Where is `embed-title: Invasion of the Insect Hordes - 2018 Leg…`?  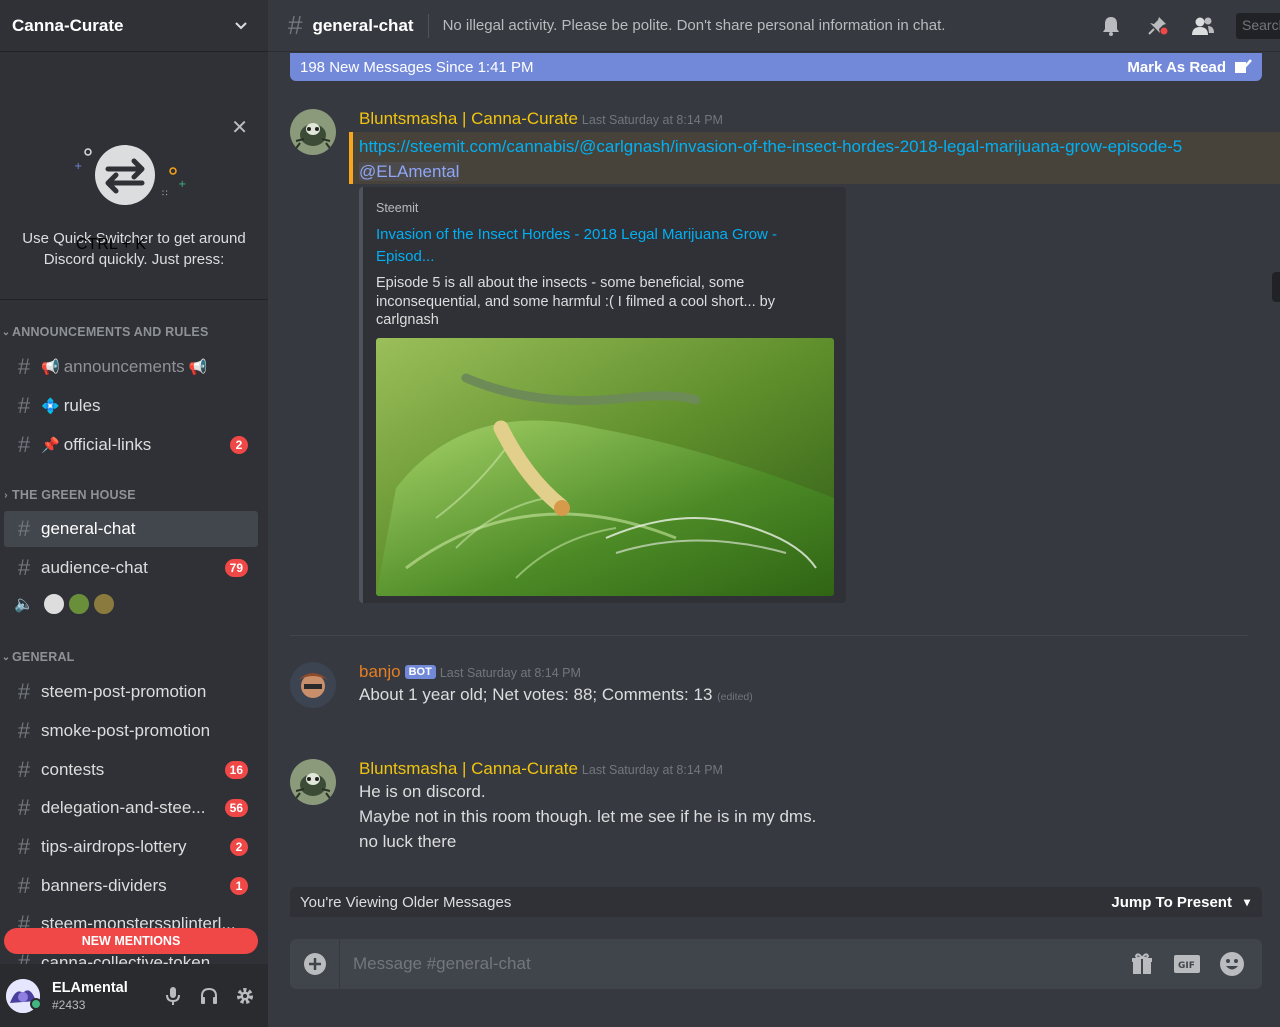 embed-title: Invasion of the Insect Hordes - 2018 Leg… is located at coordinates (605, 245).